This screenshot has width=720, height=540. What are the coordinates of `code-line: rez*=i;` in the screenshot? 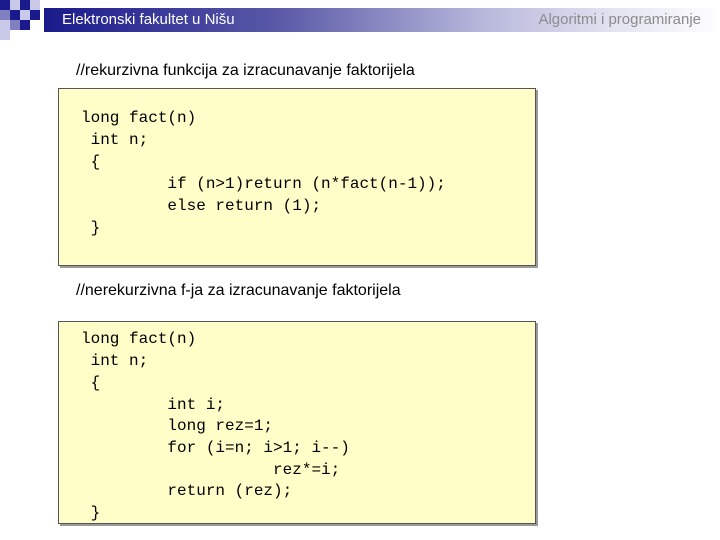 It's located at (211, 470).